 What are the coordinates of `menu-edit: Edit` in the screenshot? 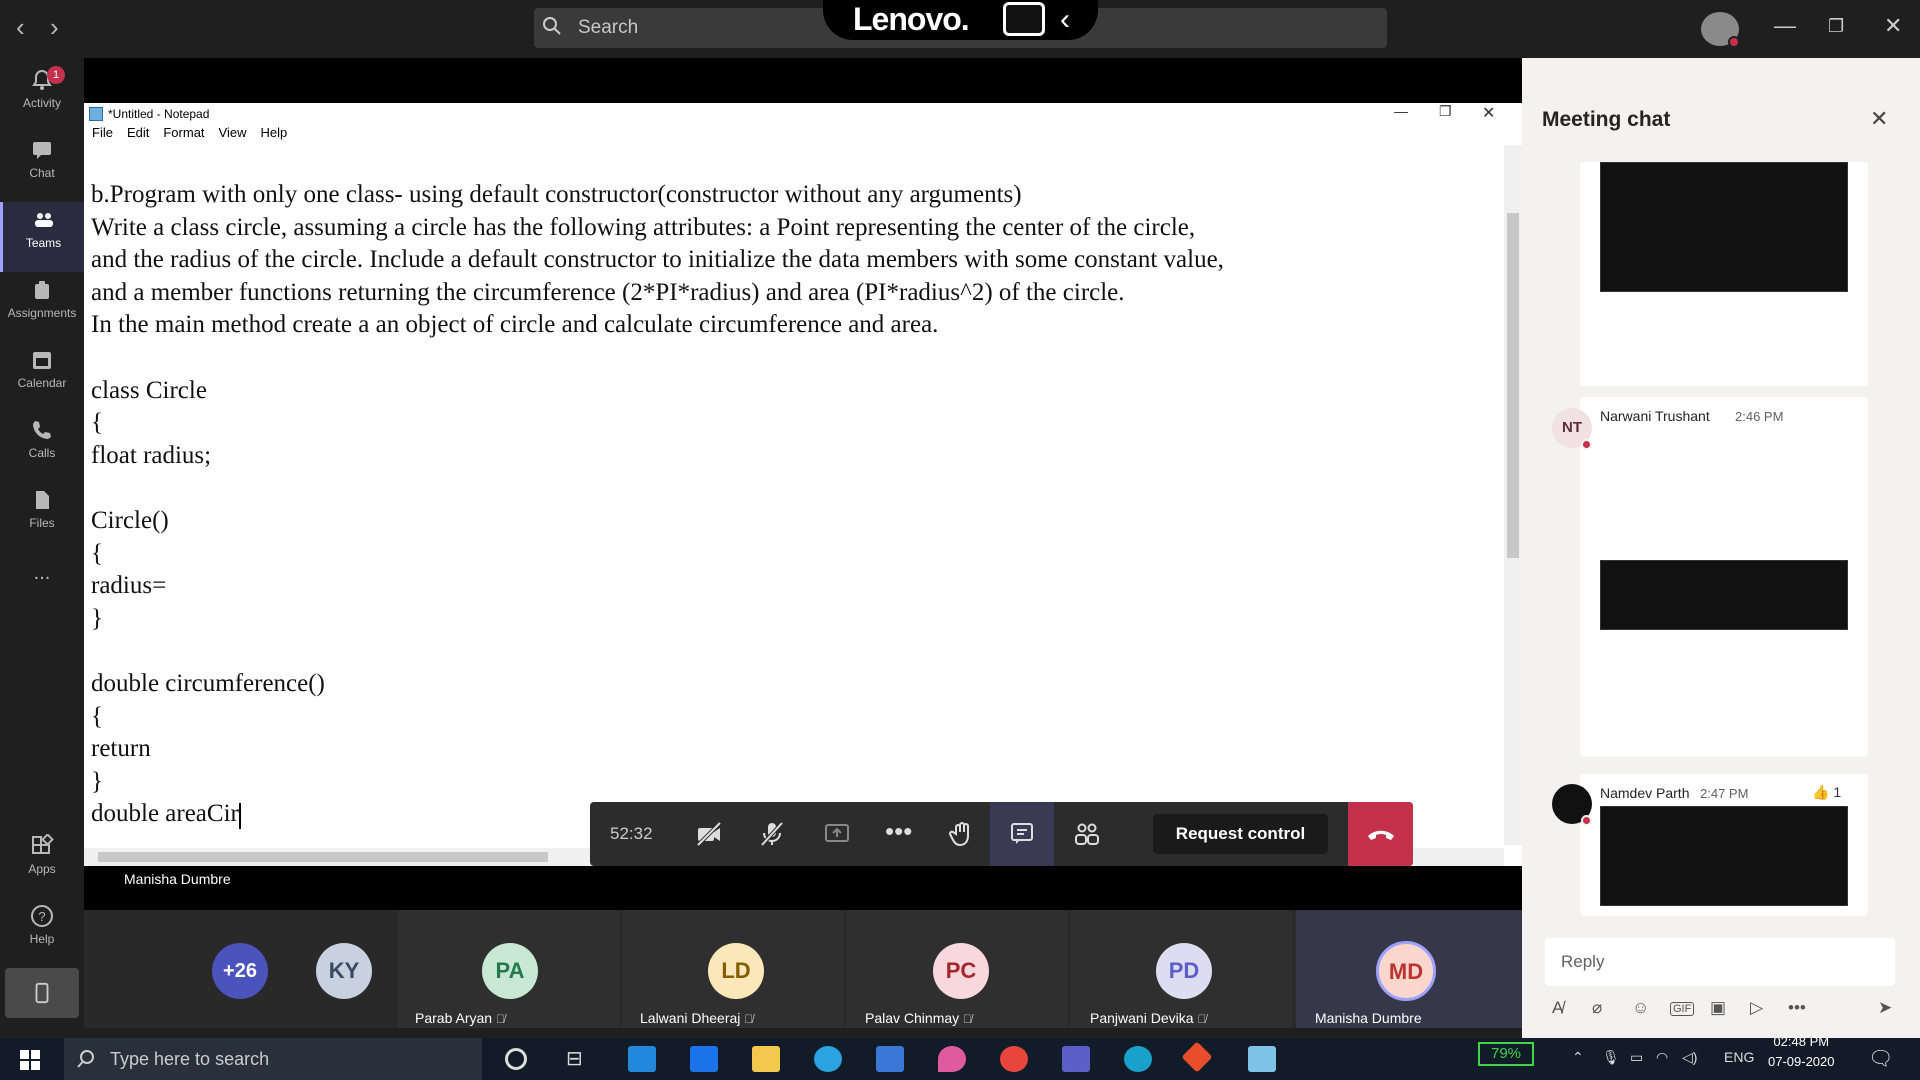 It's located at (138, 132).